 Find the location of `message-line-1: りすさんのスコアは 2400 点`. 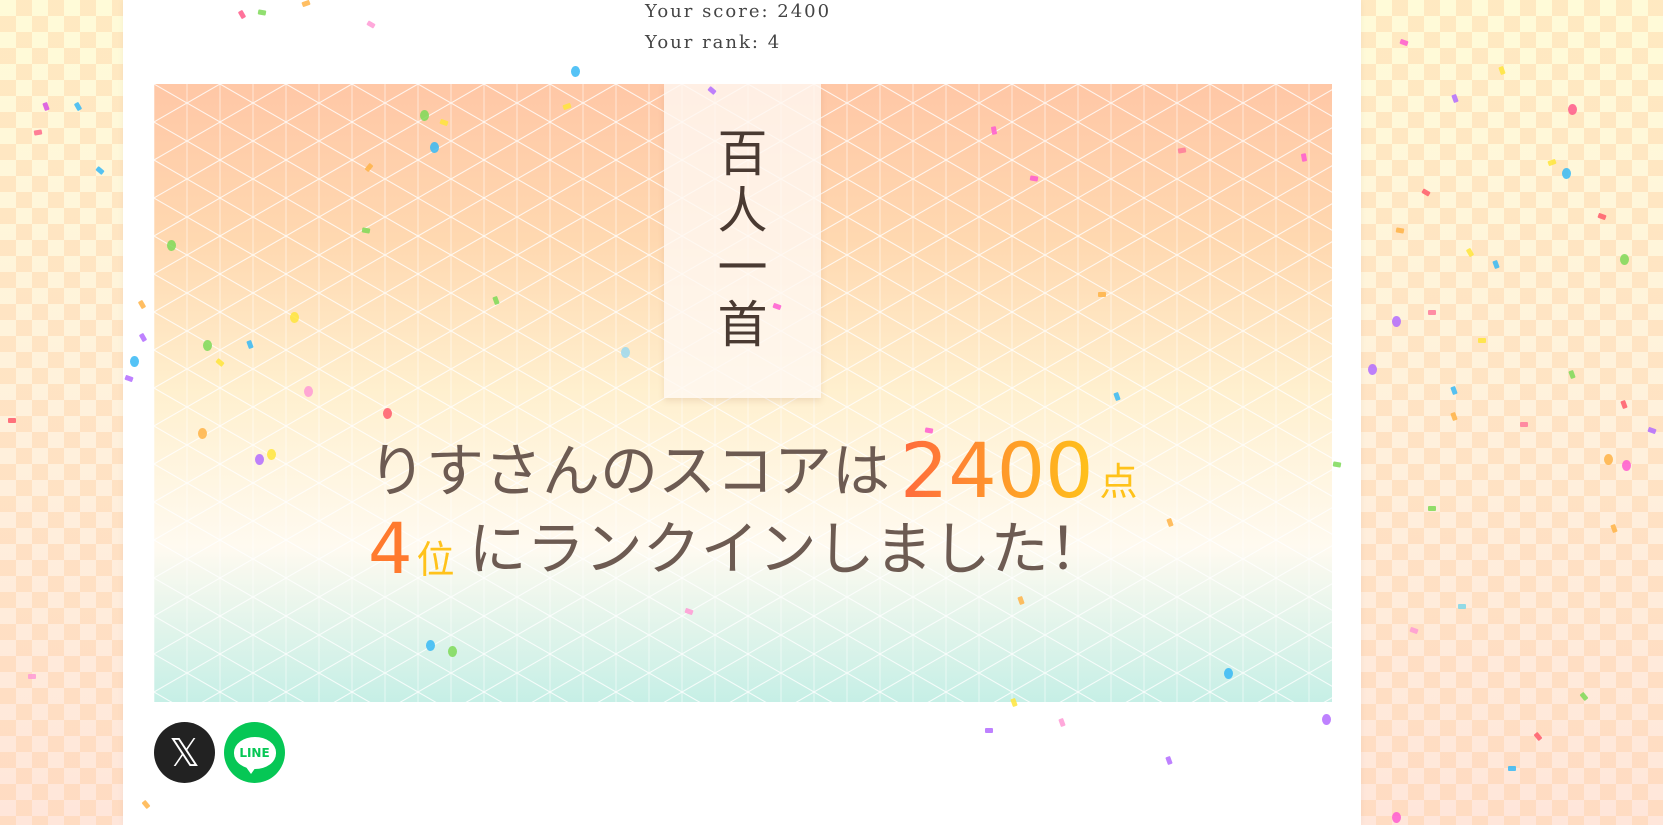

message-line-1: りすさんのスコアは 2400 点 is located at coordinates (752, 471).